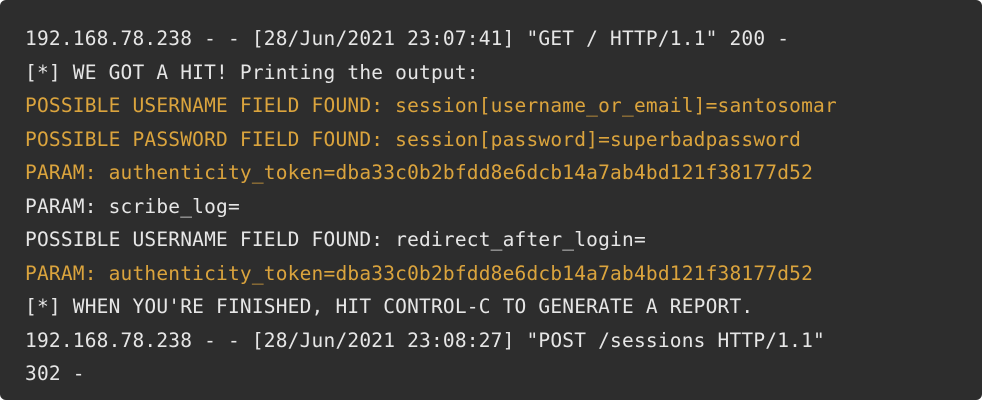 This screenshot has width=982, height=400. I want to click on log-line-scribe-log: PARAM: scribe_log=, so click(132, 206).